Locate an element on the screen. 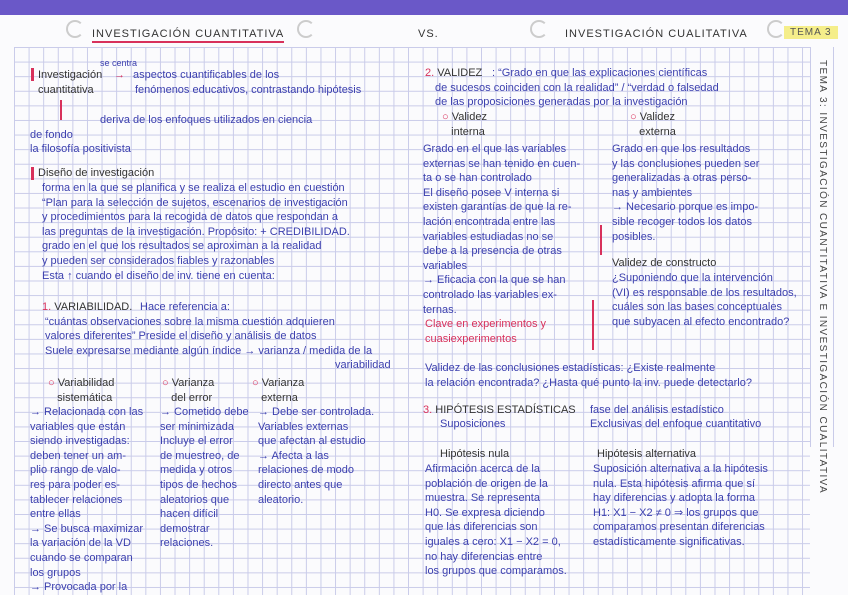  variabilidad-heading: 1. VARIABILIDAD. is located at coordinates (87, 307).